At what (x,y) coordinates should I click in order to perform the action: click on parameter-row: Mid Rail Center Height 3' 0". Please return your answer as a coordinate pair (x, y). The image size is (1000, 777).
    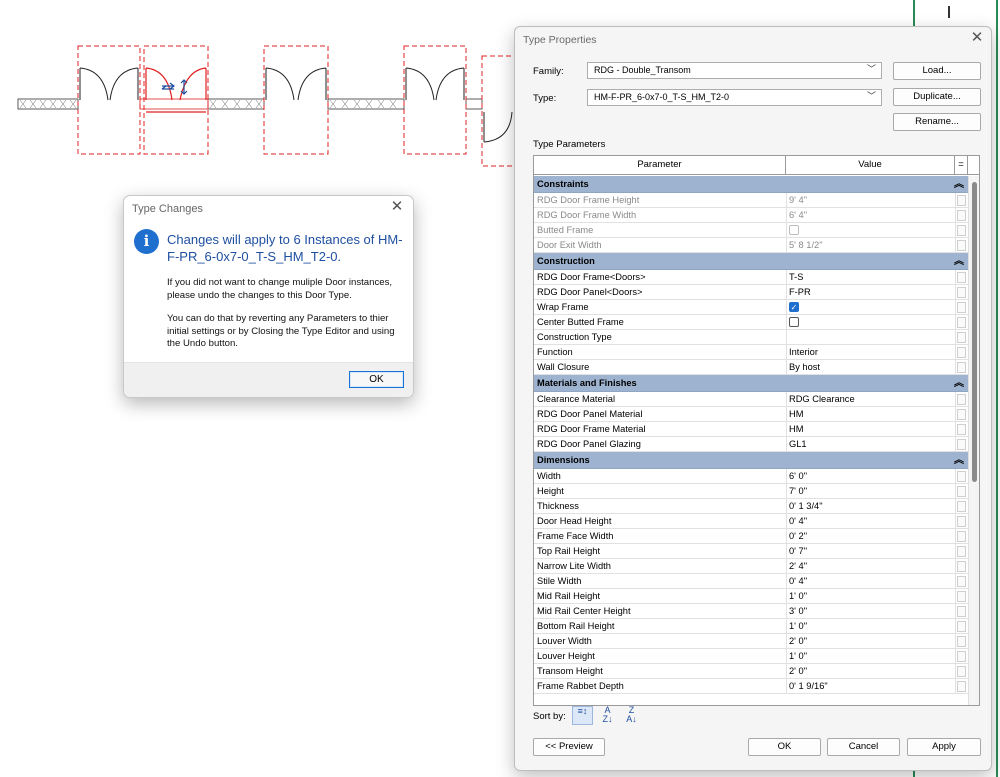
    Looking at the image, I should click on (751, 611).